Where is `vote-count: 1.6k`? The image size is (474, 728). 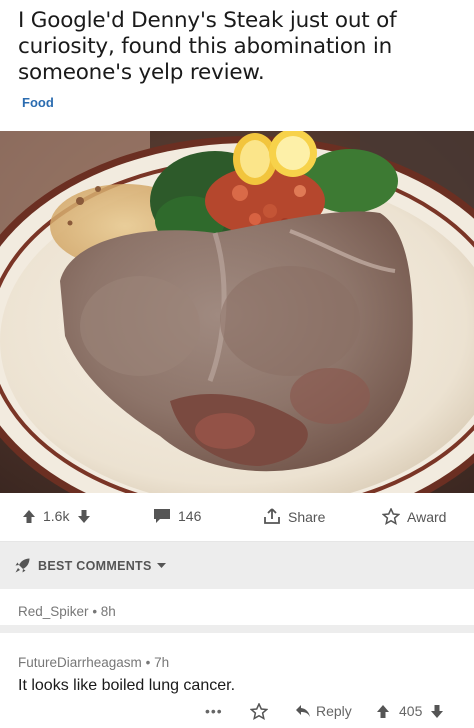 vote-count: 1.6k is located at coordinates (56, 516).